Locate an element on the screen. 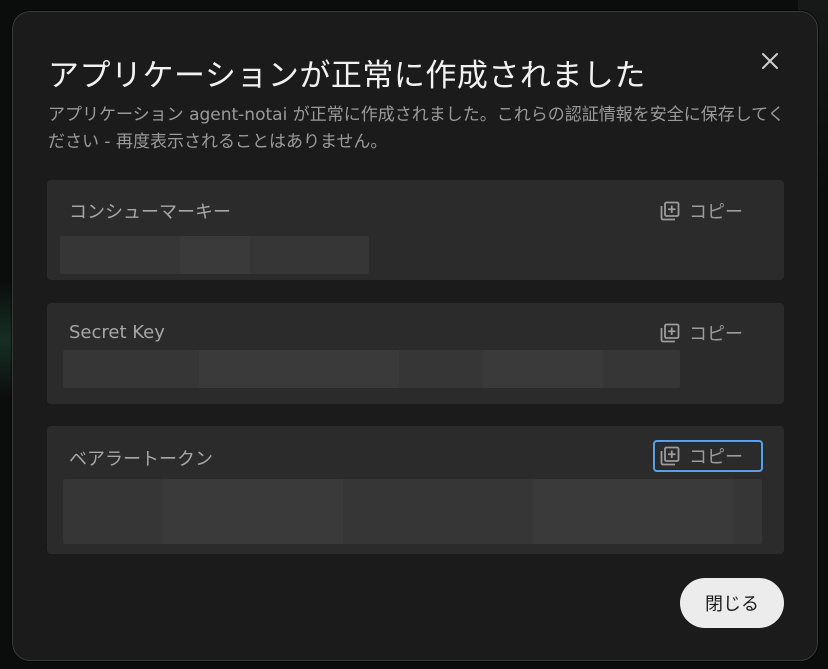 The width and height of the screenshot is (828, 669). secret-key-label: Secret Key is located at coordinates (117, 332).